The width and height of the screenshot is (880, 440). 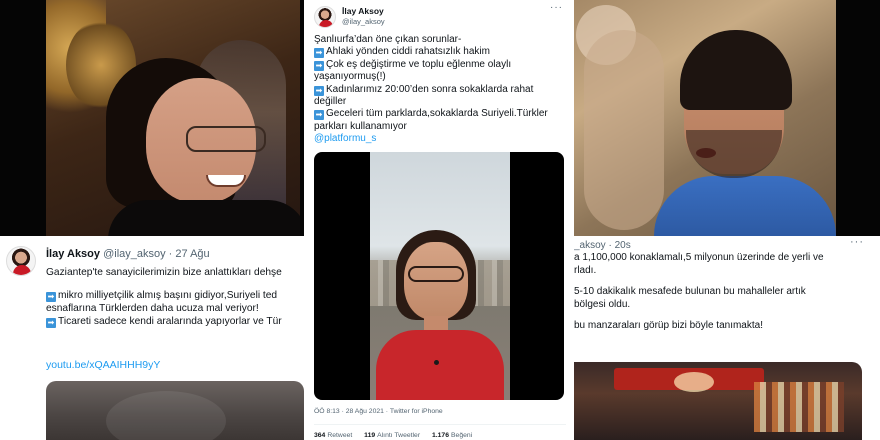 I want to click on embedded-video-thumbnail, so click(x=718, y=401).